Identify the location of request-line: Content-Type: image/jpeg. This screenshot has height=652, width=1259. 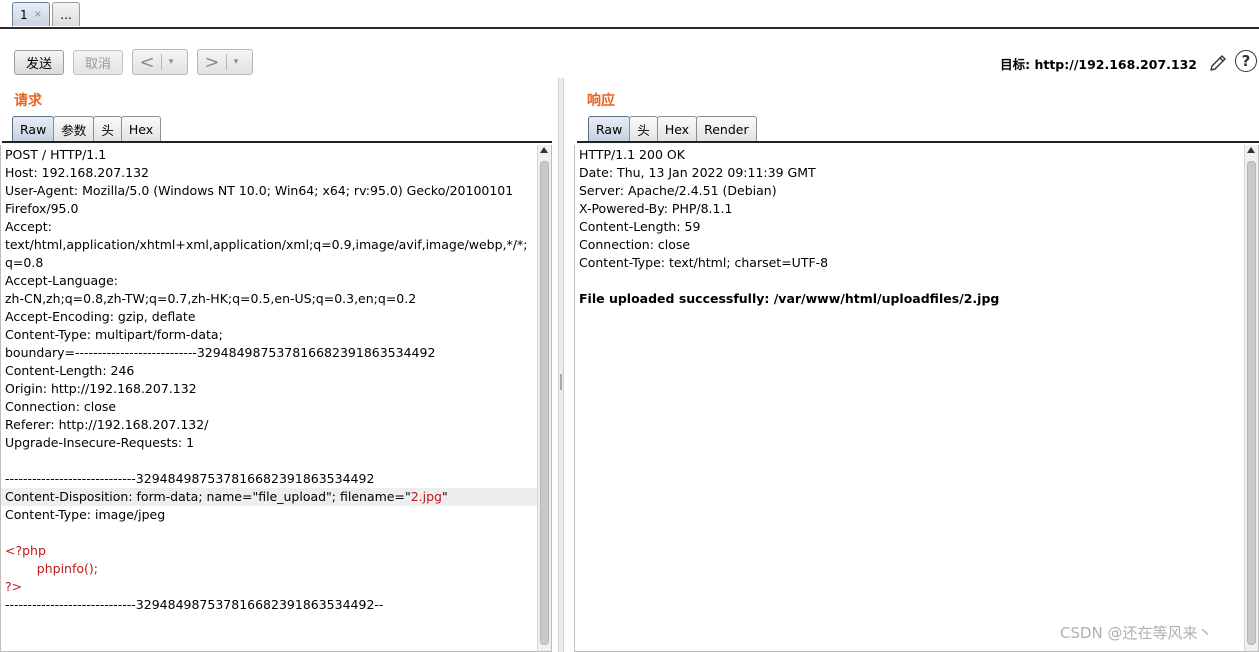
(85, 514).